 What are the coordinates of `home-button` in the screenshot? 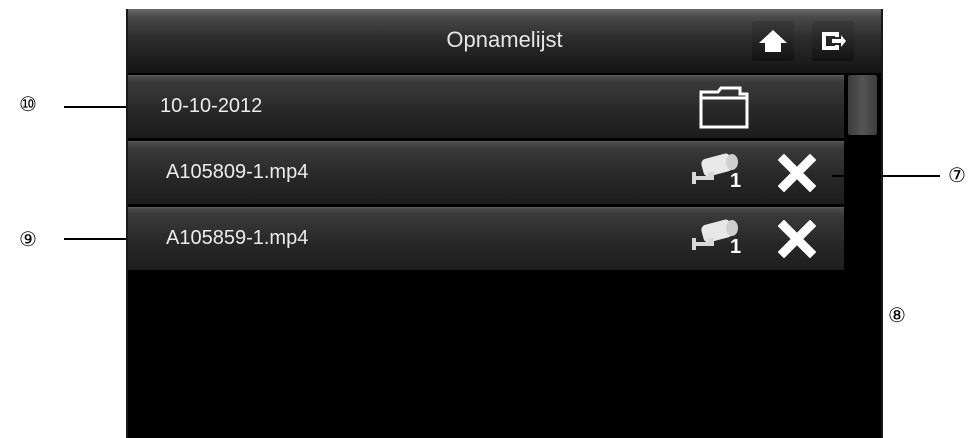 It's located at (773, 41).